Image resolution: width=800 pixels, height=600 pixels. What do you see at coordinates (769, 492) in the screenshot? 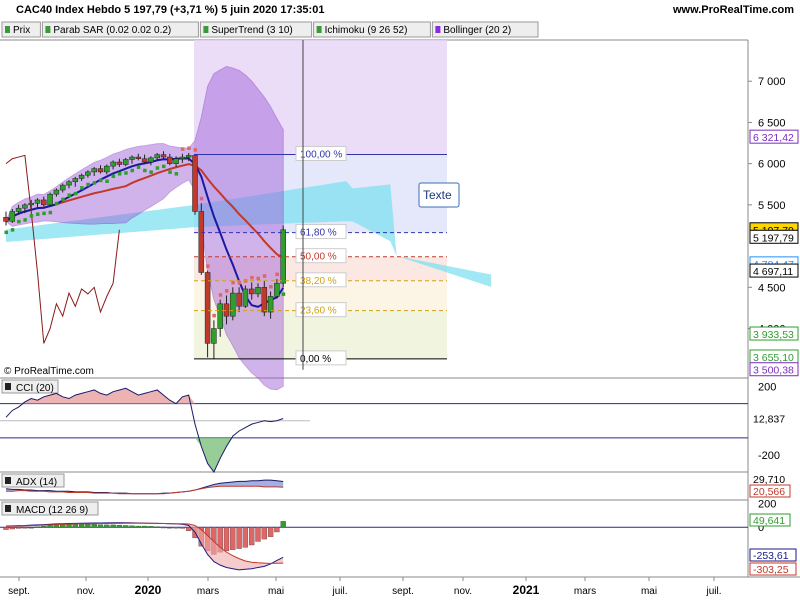
I see `adx-value-2: 20,566` at bounding box center [769, 492].